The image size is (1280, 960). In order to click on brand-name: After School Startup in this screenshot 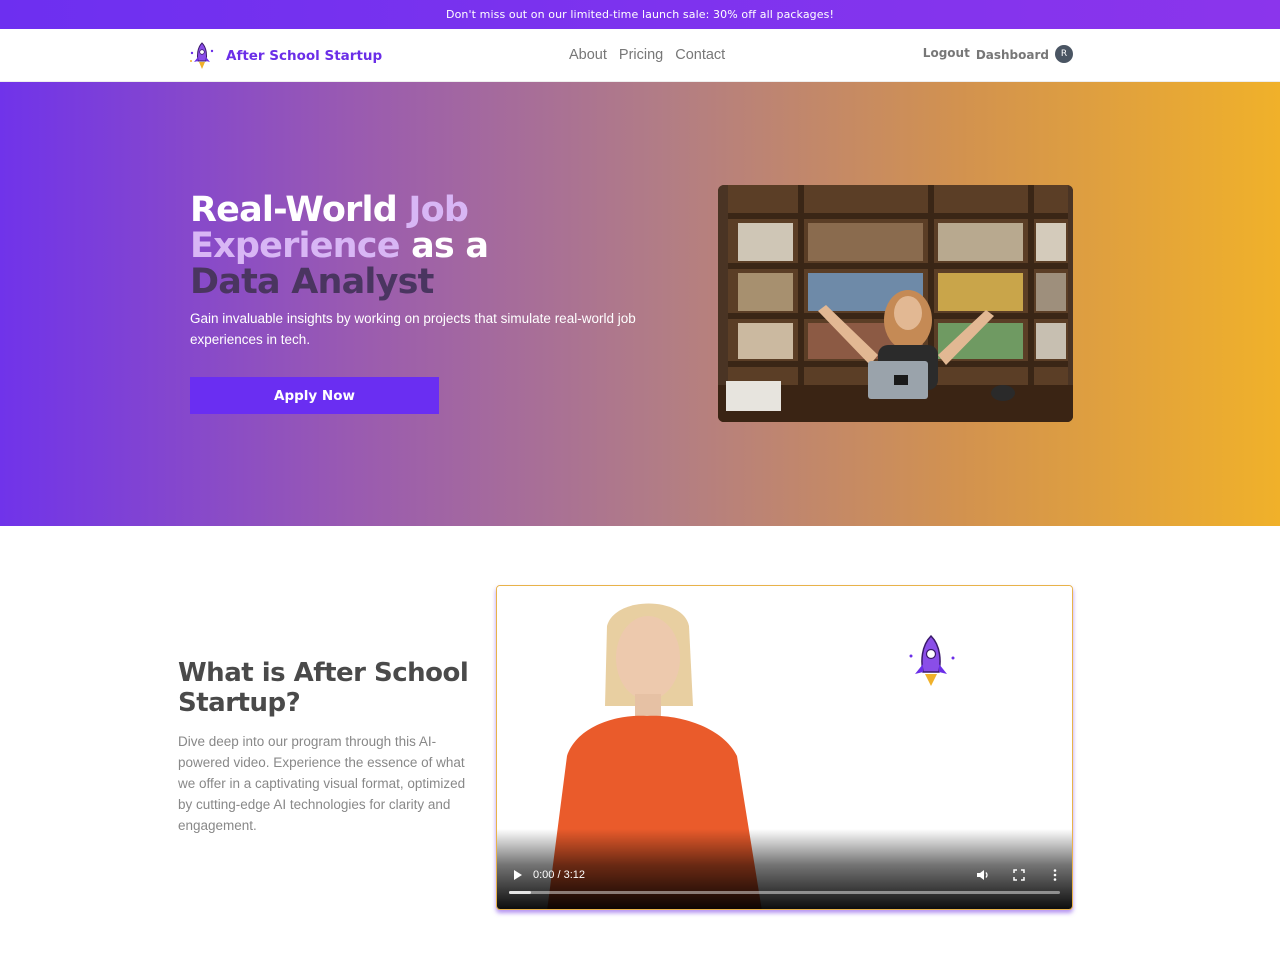, I will do `click(304, 56)`.